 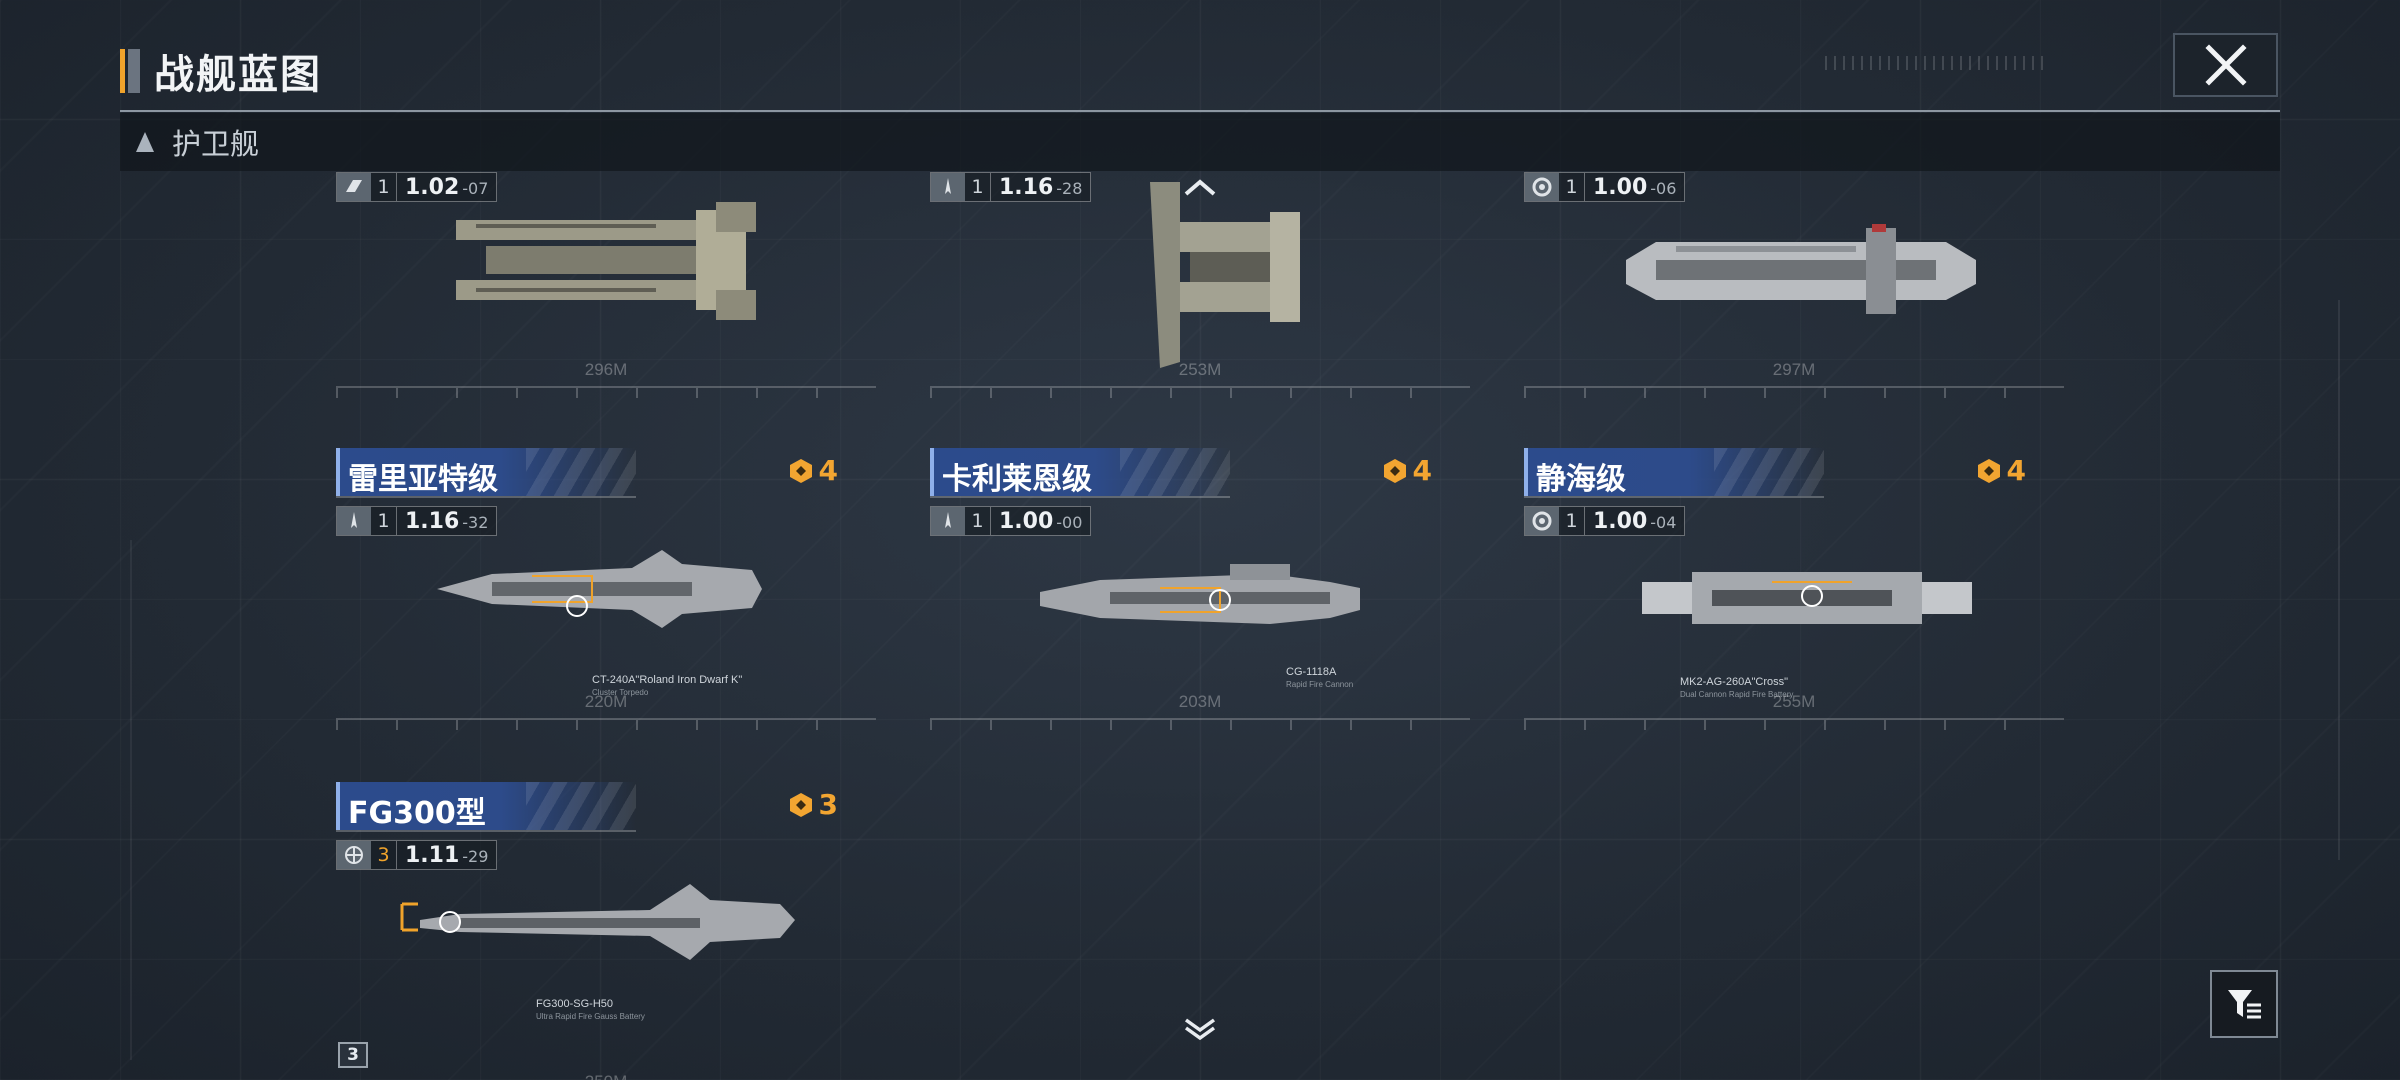 What do you see at coordinates (1200, 1028) in the screenshot?
I see `chevron-down-icon` at bounding box center [1200, 1028].